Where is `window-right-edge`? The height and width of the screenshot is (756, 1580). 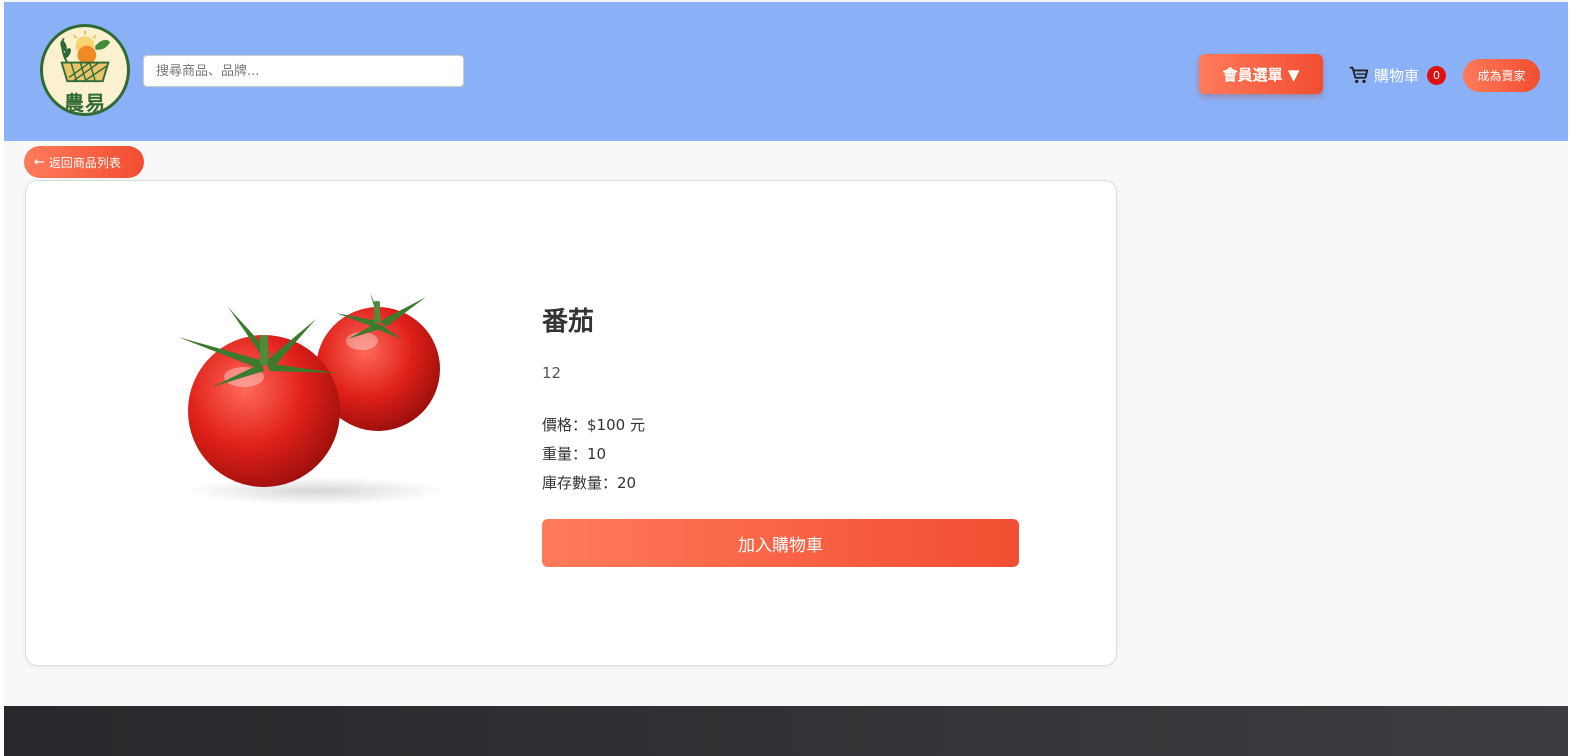 window-right-edge is located at coordinates (1574, 378).